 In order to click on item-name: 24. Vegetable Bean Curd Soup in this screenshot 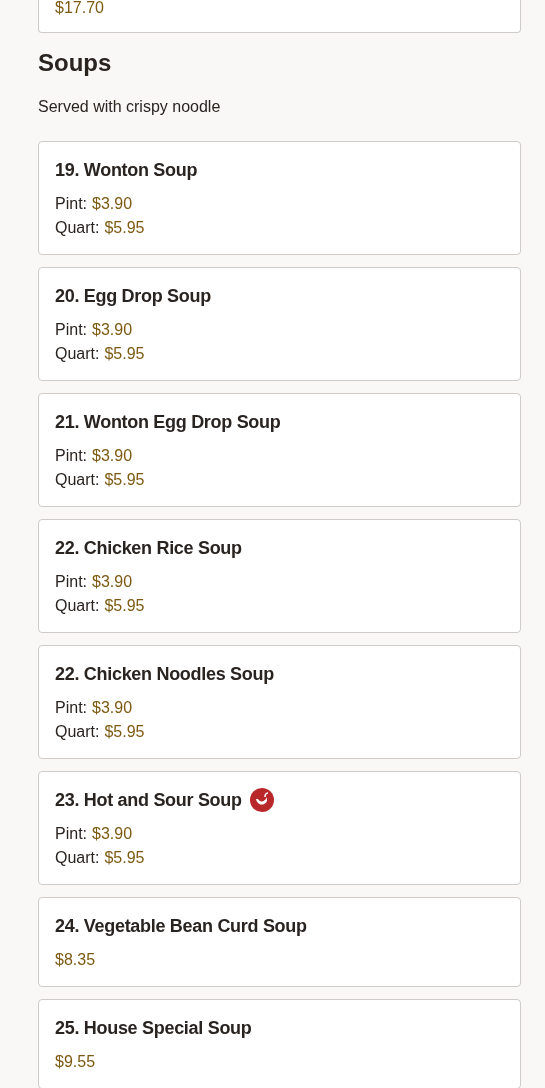, I will do `click(181, 926)`.